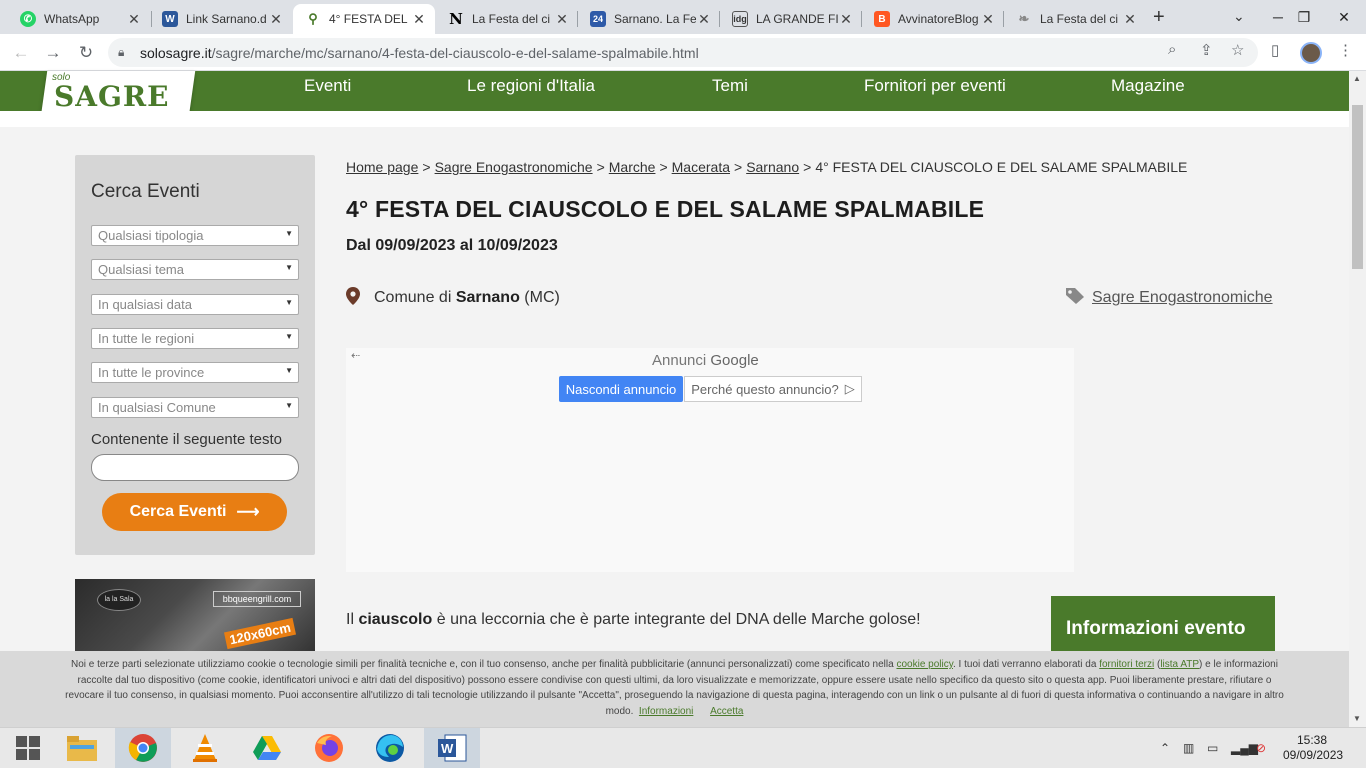 The width and height of the screenshot is (1366, 768). I want to click on cerca-eventi-label: Cerca Eventi, so click(178, 511).